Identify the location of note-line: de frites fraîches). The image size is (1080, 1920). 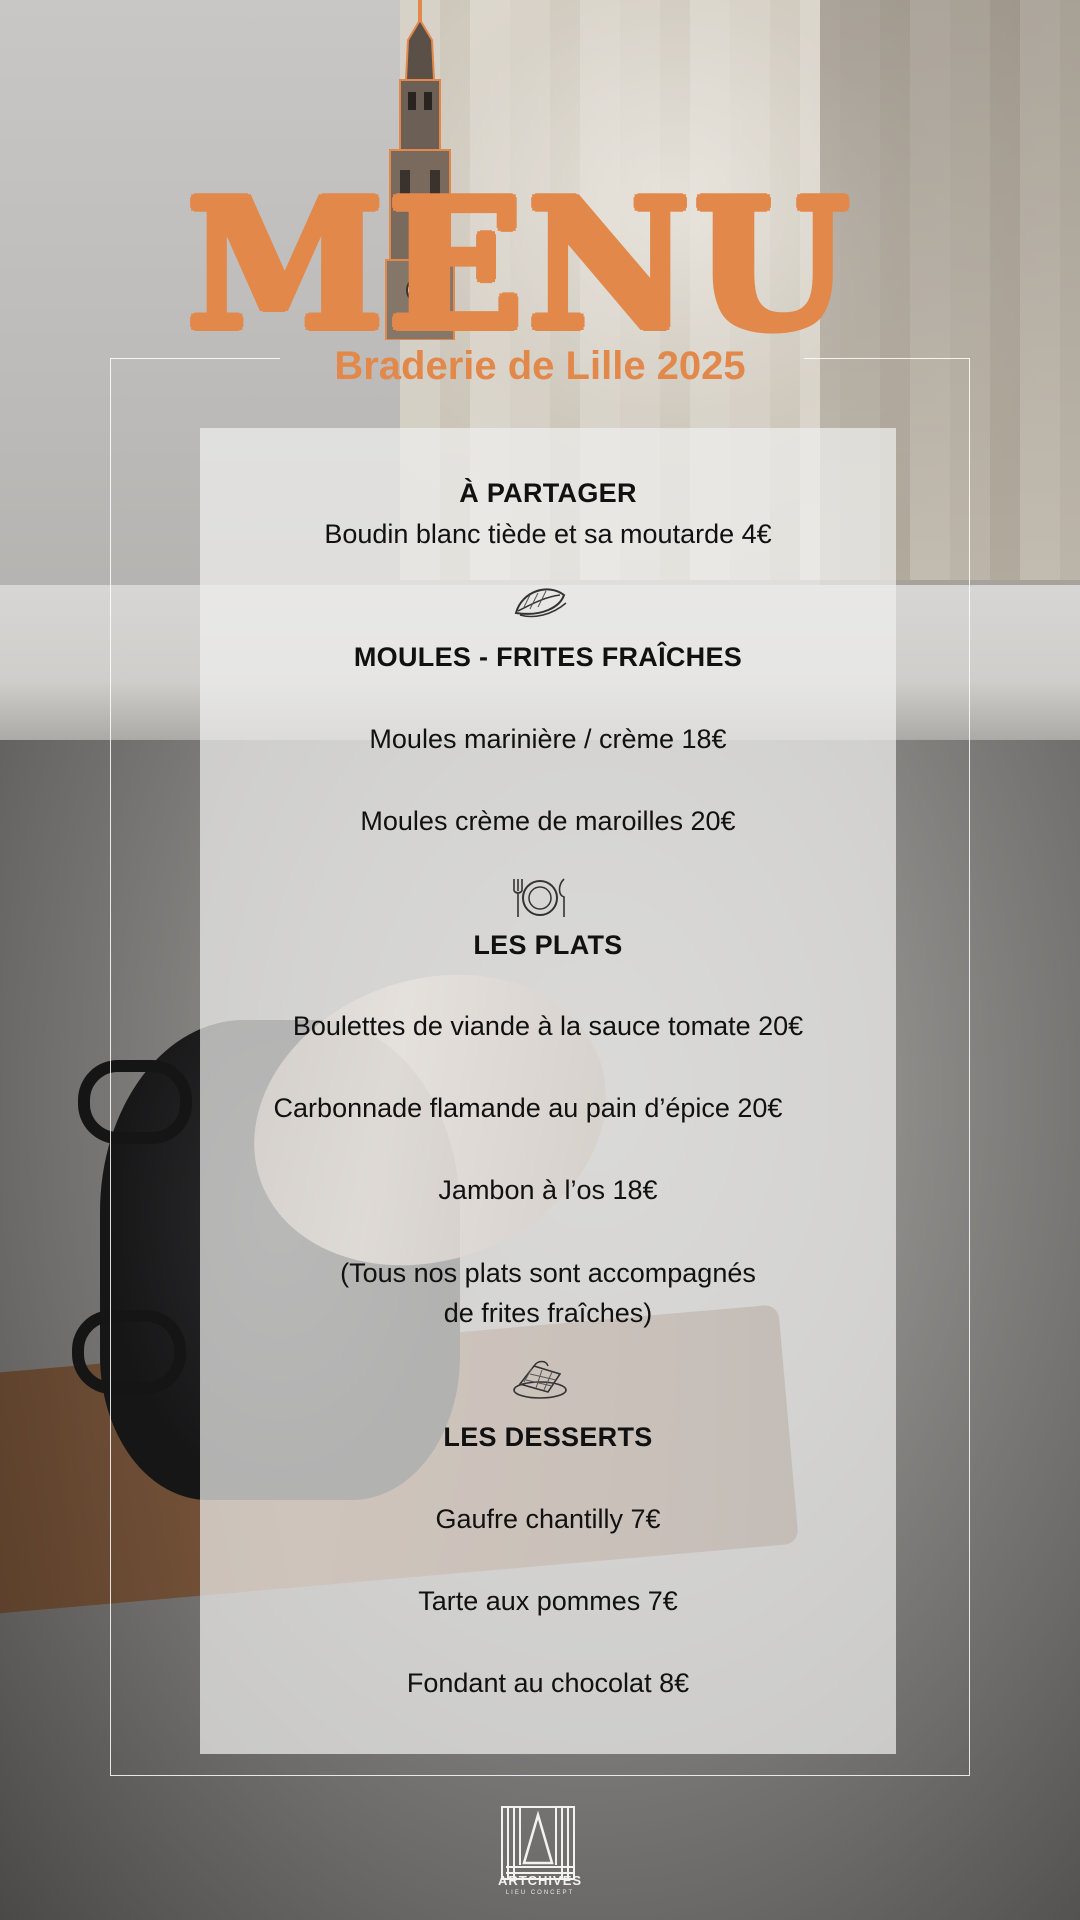
(548, 1313).